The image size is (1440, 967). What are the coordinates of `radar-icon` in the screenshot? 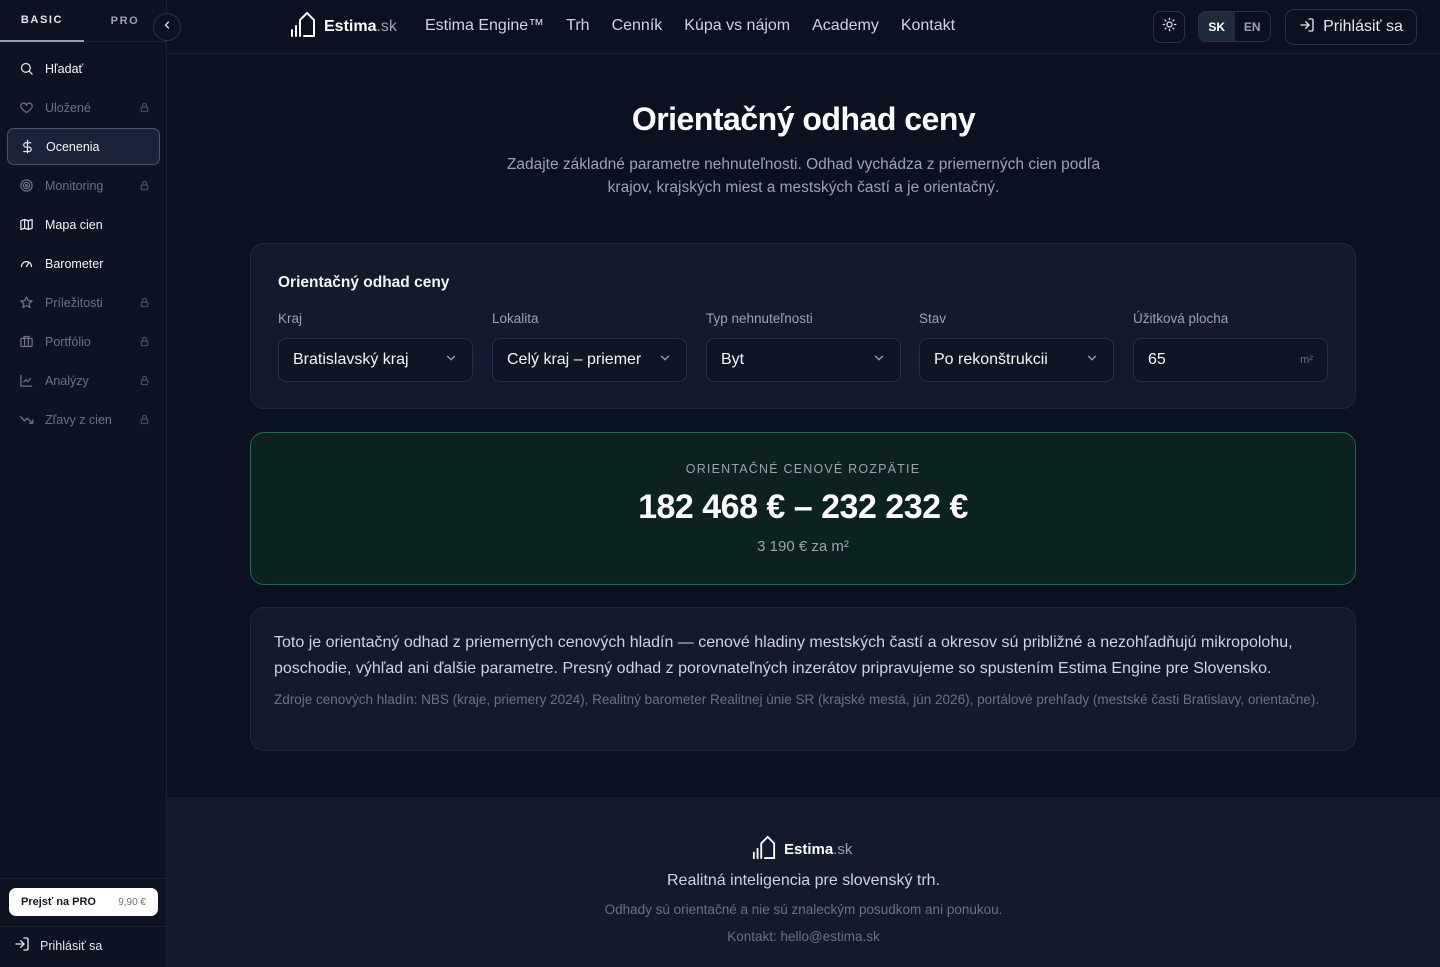 It's located at (26, 186).